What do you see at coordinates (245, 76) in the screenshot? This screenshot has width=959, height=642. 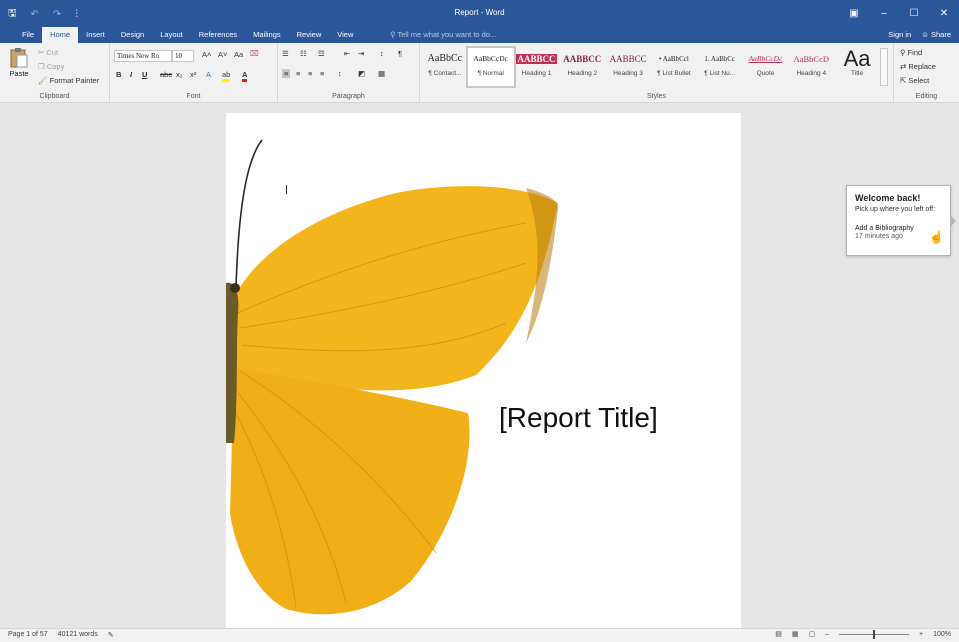 I see `font-color-button: A` at bounding box center [245, 76].